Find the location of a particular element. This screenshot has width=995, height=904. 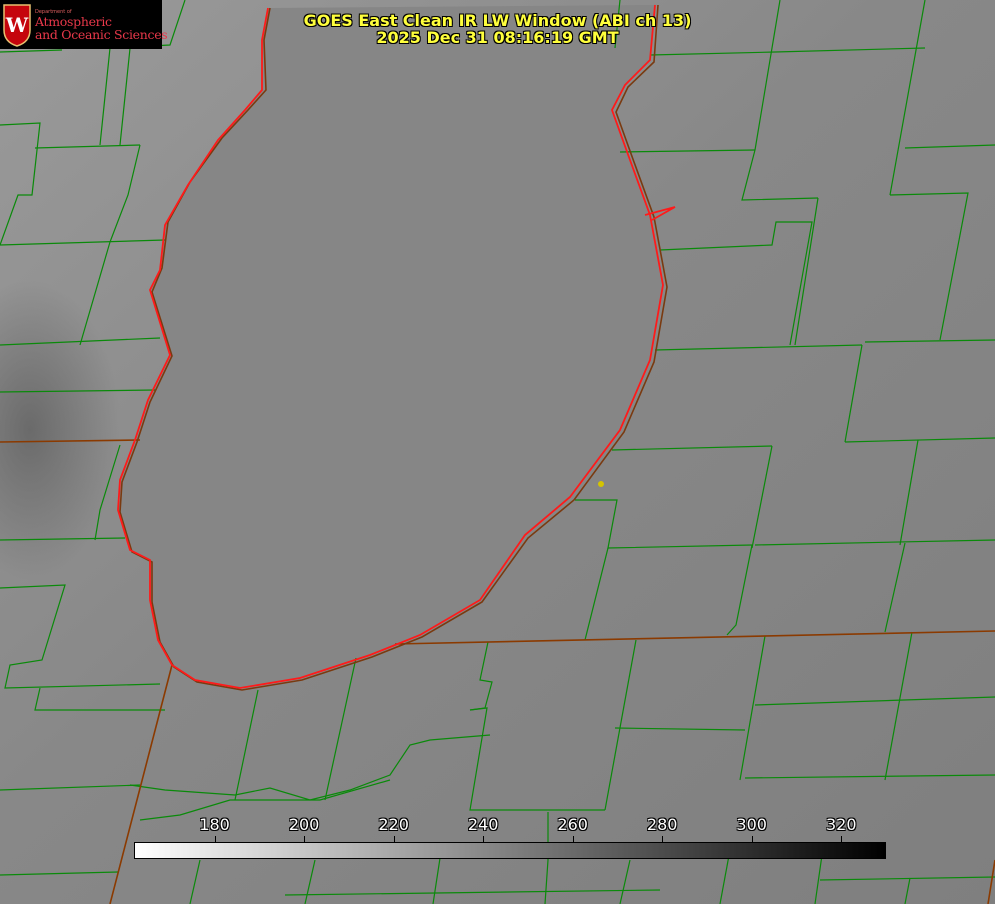

station-marker is located at coordinates (601, 484).